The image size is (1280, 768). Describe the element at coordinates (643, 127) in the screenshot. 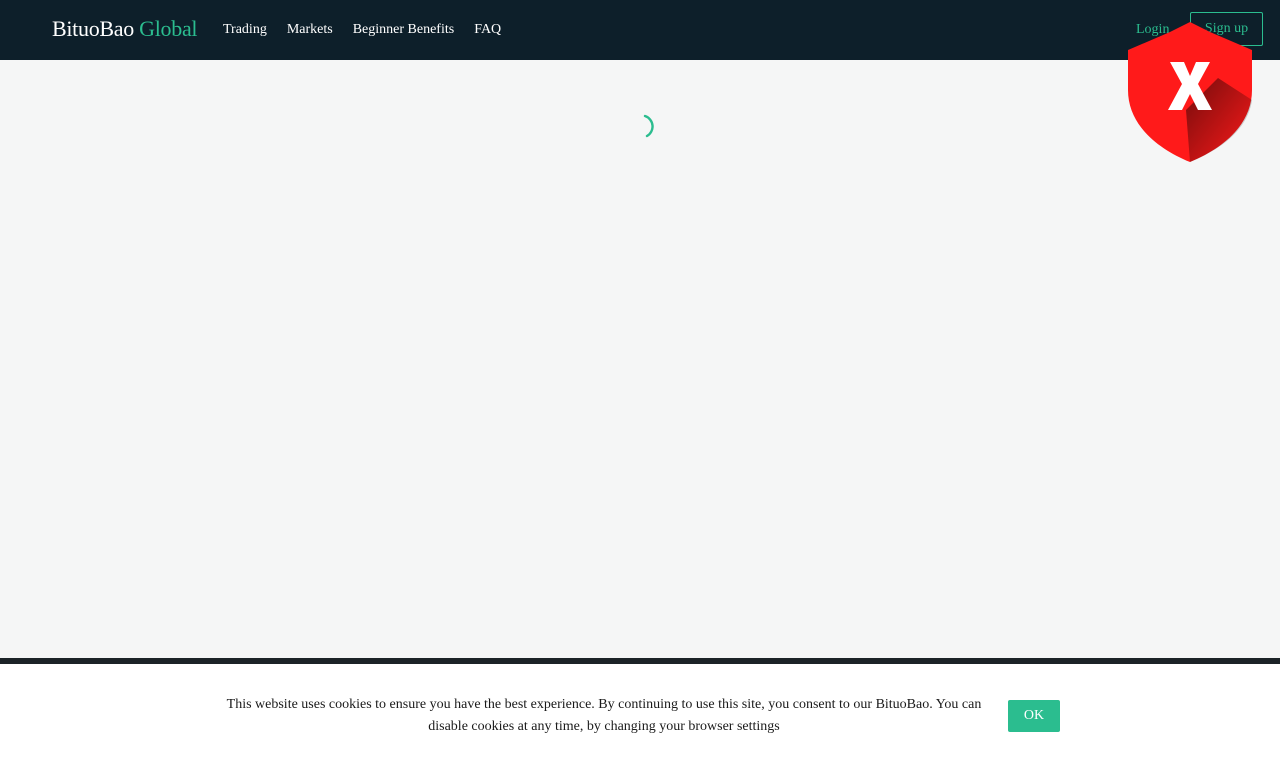

I see `loading-spinner-icon` at that location.